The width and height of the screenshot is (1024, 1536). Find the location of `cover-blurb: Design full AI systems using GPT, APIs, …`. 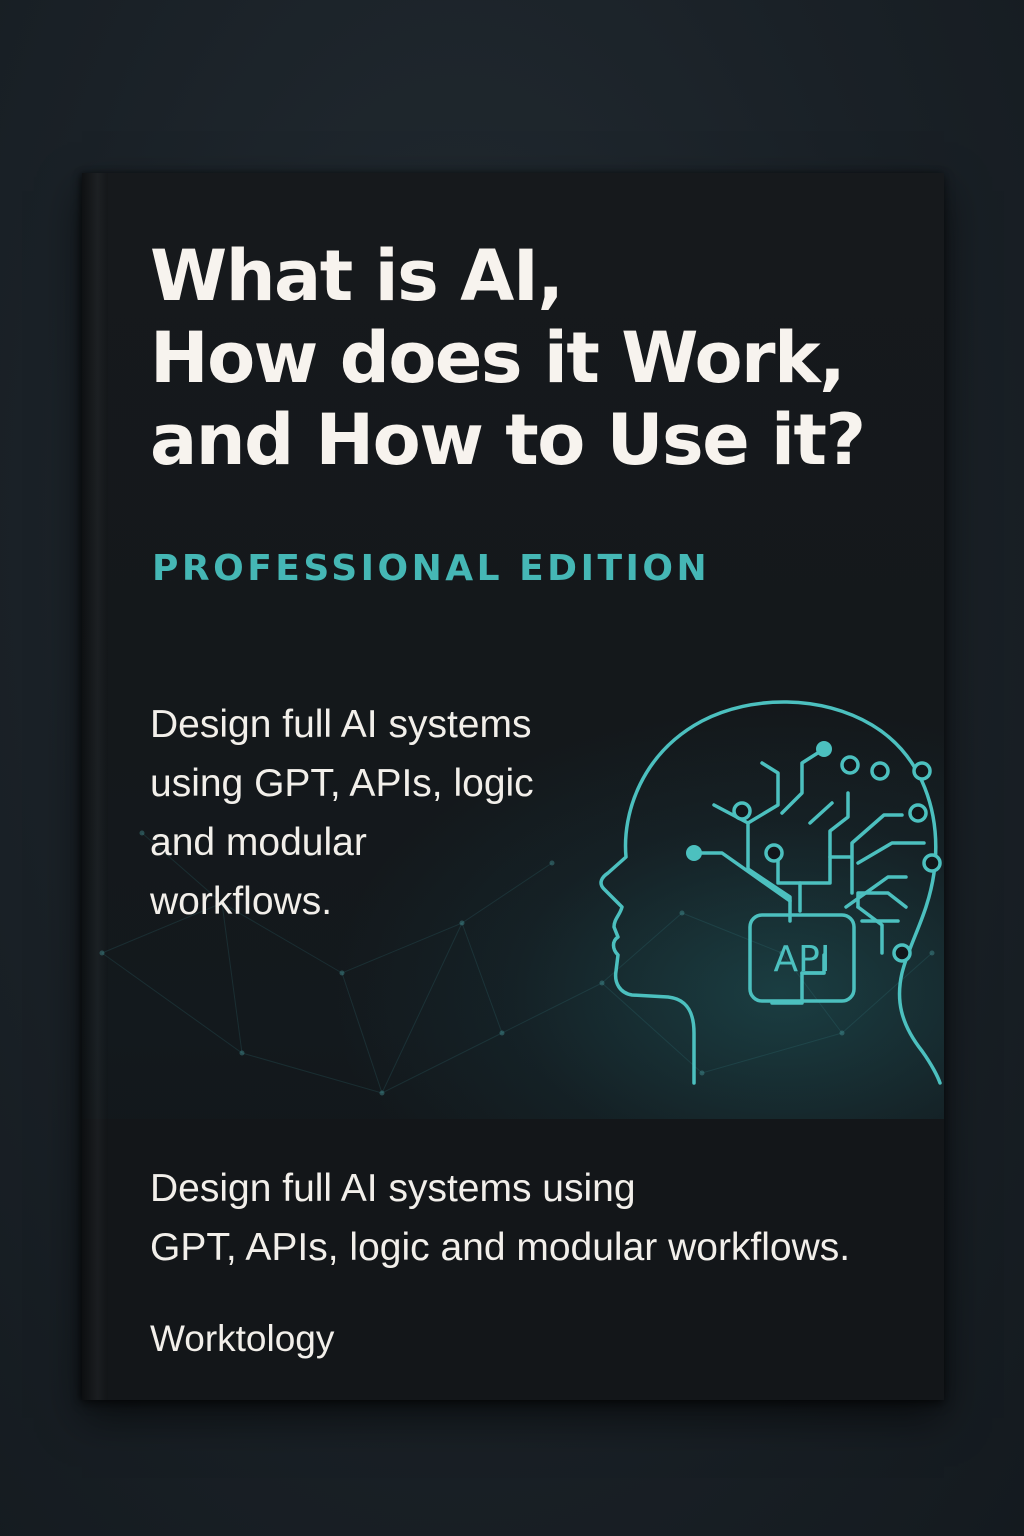

cover-blurb: Design full AI systems using GPT, APIs, … is located at coordinates (342, 813).